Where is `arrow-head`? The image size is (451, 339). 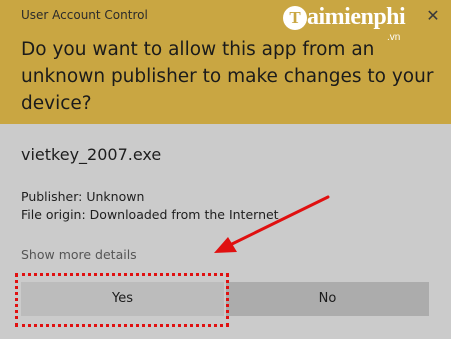
arrow-head is located at coordinates (225, 245).